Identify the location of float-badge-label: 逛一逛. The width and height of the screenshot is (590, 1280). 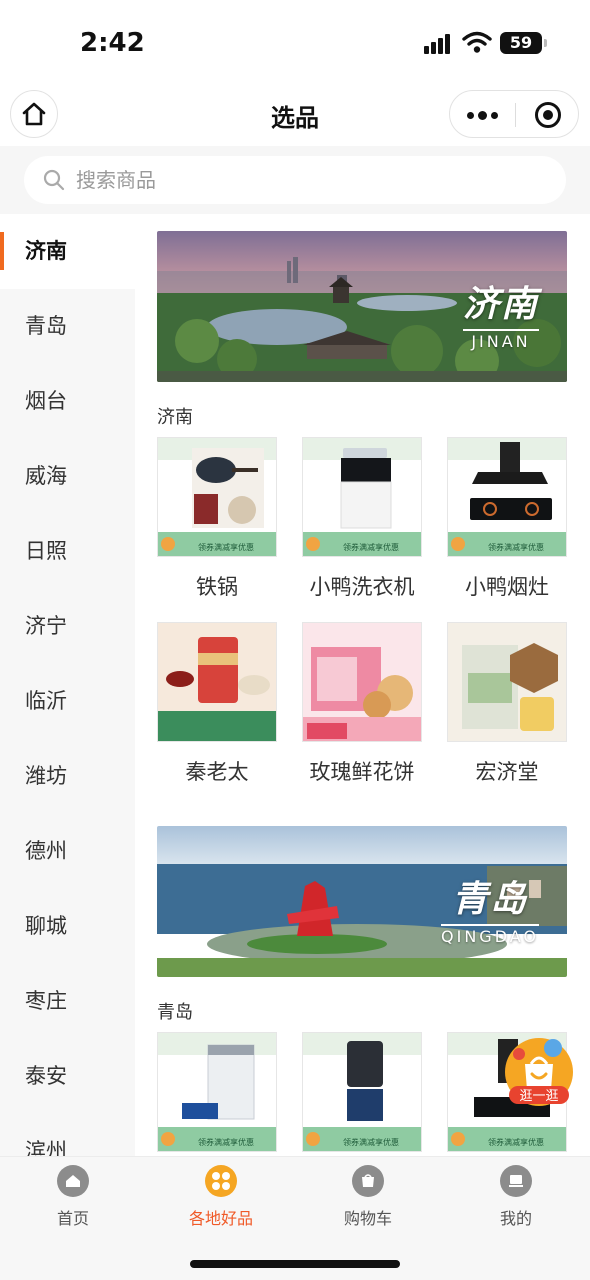
(538, 1096).